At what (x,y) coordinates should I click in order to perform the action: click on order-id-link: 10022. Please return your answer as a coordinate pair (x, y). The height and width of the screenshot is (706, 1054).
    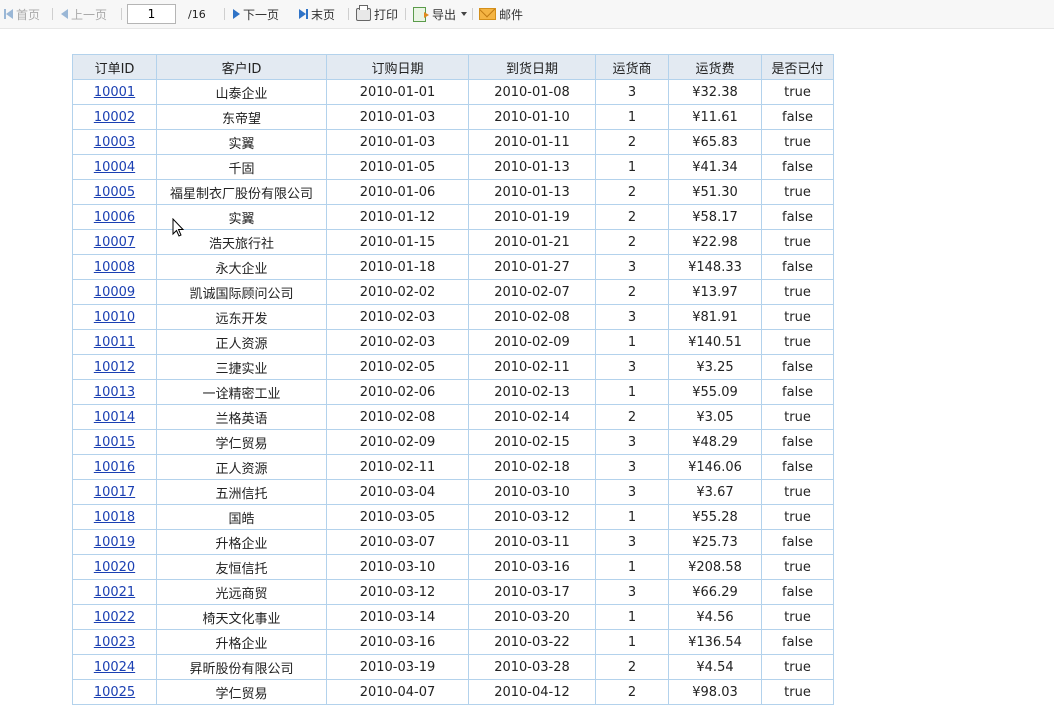
    Looking at the image, I should click on (114, 617).